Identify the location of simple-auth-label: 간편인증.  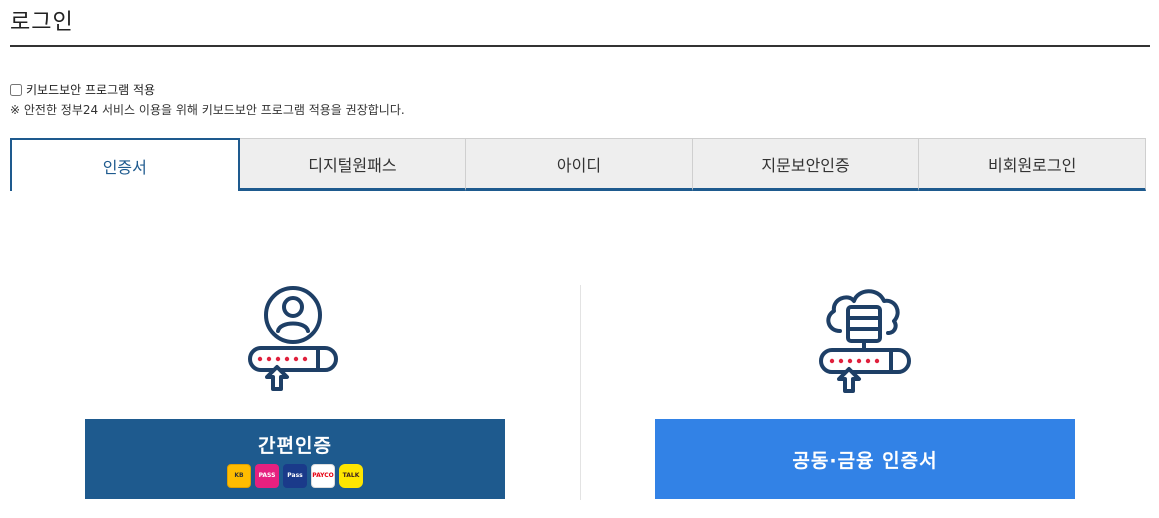
(295, 445).